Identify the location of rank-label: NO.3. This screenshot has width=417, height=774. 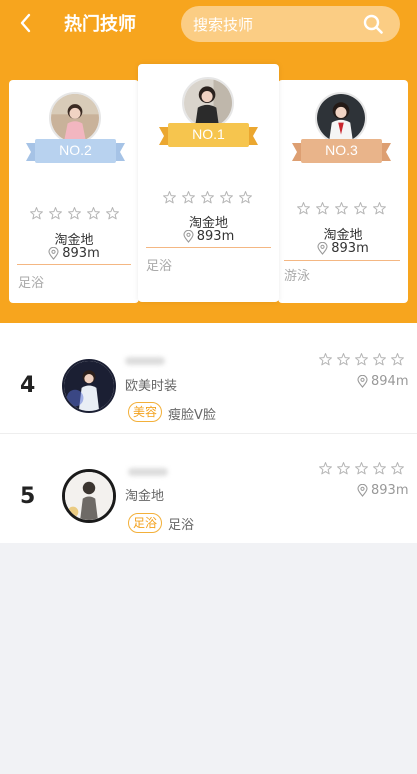
(341, 150).